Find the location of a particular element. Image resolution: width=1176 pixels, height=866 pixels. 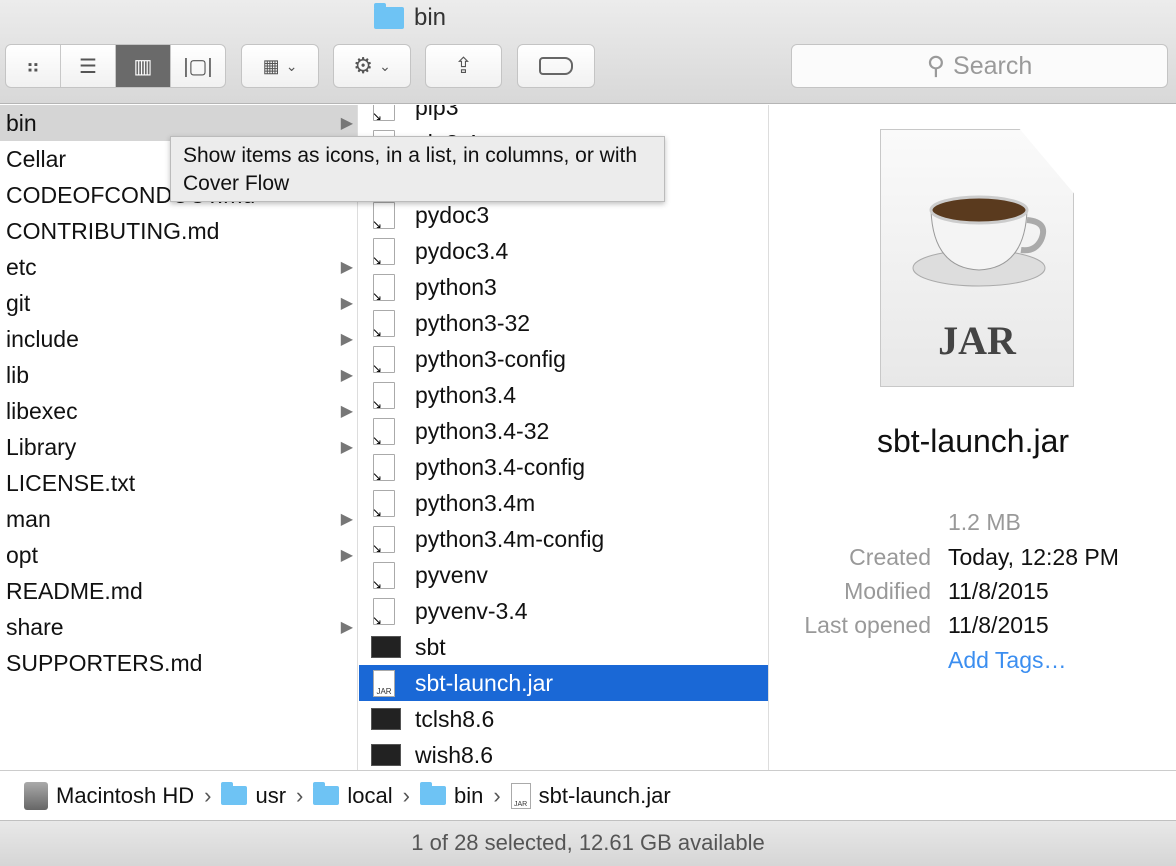

list-item: CONTRIBUTING.md is located at coordinates (178, 231).